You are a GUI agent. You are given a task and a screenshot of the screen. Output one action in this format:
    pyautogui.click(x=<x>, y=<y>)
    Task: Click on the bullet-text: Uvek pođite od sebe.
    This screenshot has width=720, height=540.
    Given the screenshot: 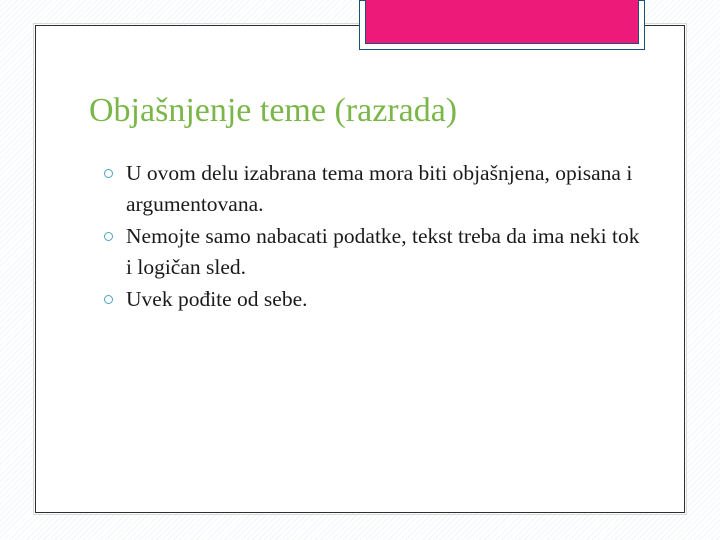 What is the action you would take?
    pyautogui.click(x=217, y=299)
    